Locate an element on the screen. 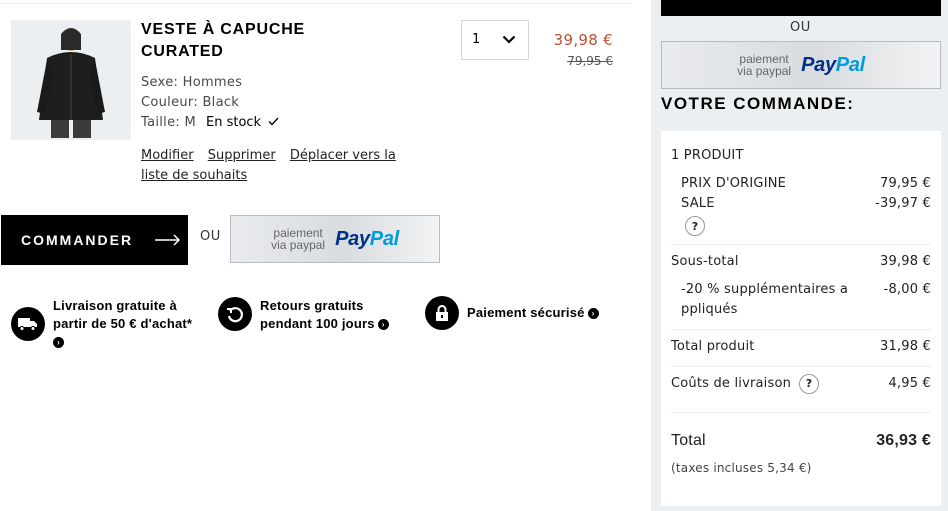 This screenshot has width=948, height=511. total-label: Total is located at coordinates (688, 440).